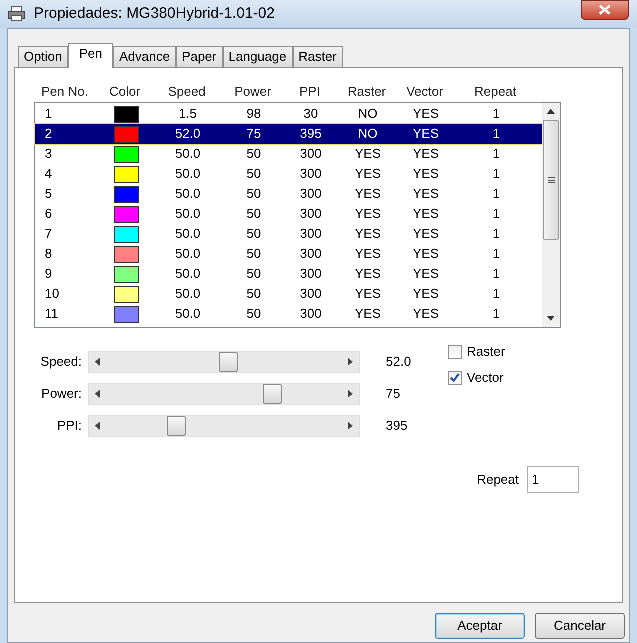 Image resolution: width=637 pixels, height=643 pixels. I want to click on pen-row: 7 50.0 50 300 YES YES 1, so click(288, 234).